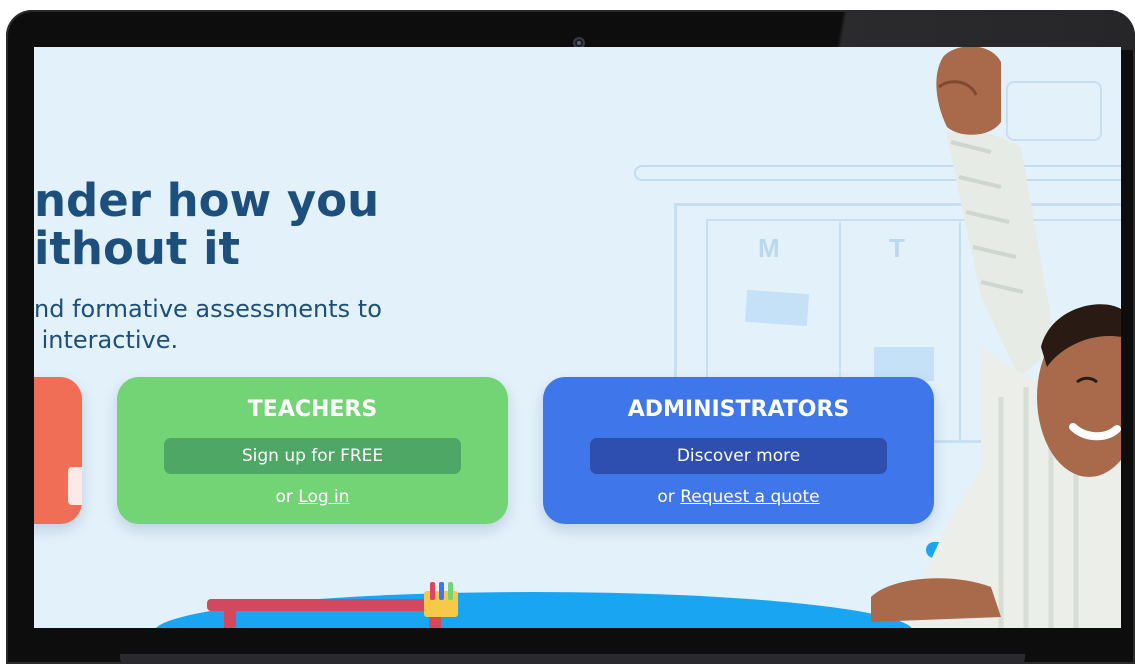 The image size is (1135, 664). What do you see at coordinates (669, 497) in the screenshot?
I see `administrators-quote-prefix: or` at bounding box center [669, 497].